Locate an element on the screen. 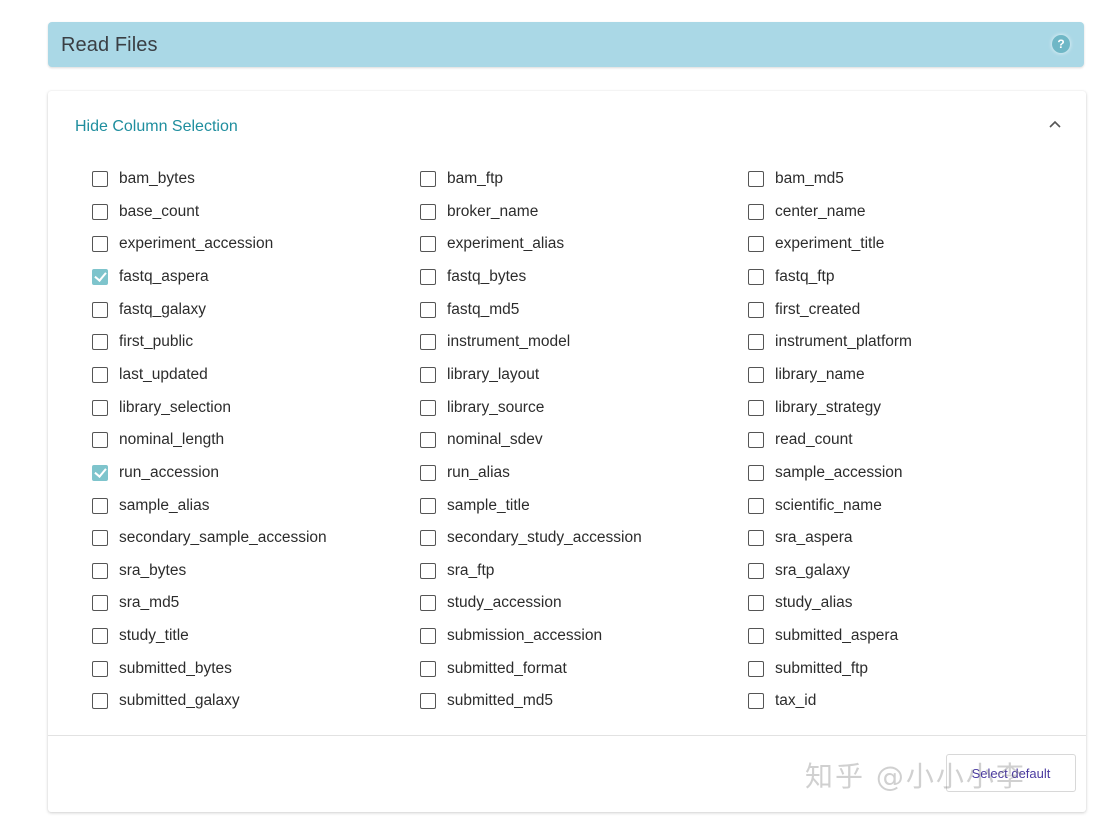  column-option-fastq-md5: fastq_md5 is located at coordinates (469, 310).